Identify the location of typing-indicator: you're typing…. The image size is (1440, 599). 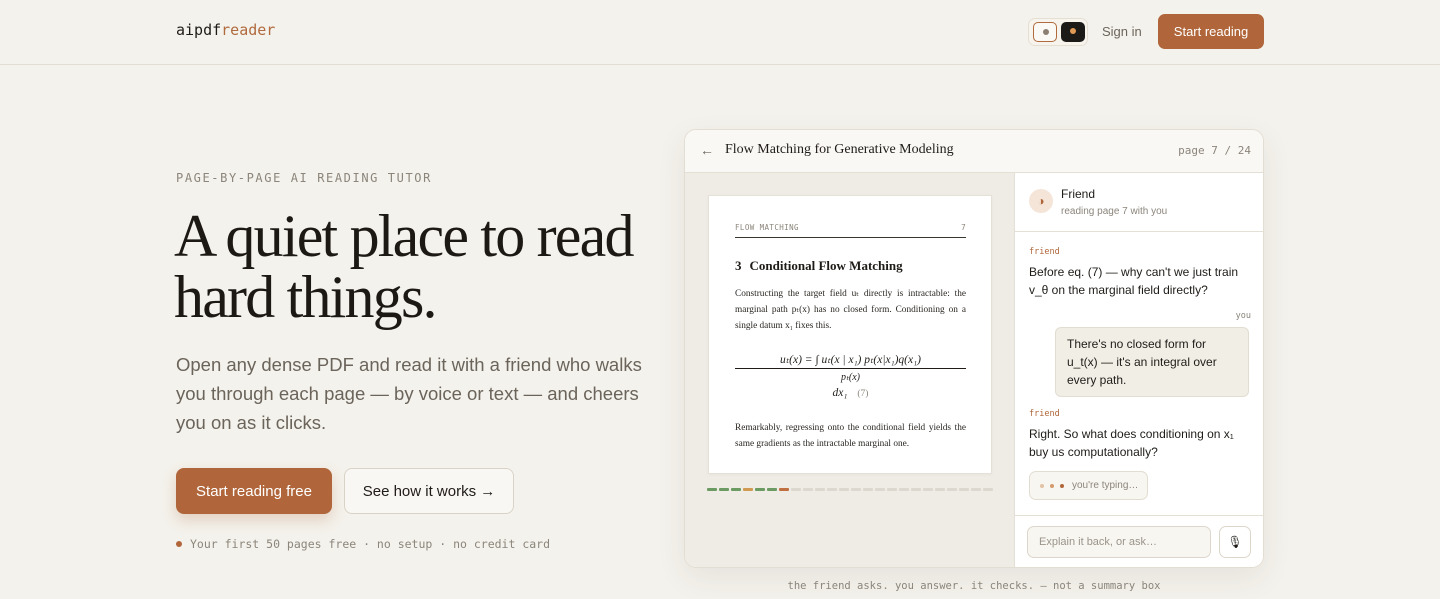
(1088, 485).